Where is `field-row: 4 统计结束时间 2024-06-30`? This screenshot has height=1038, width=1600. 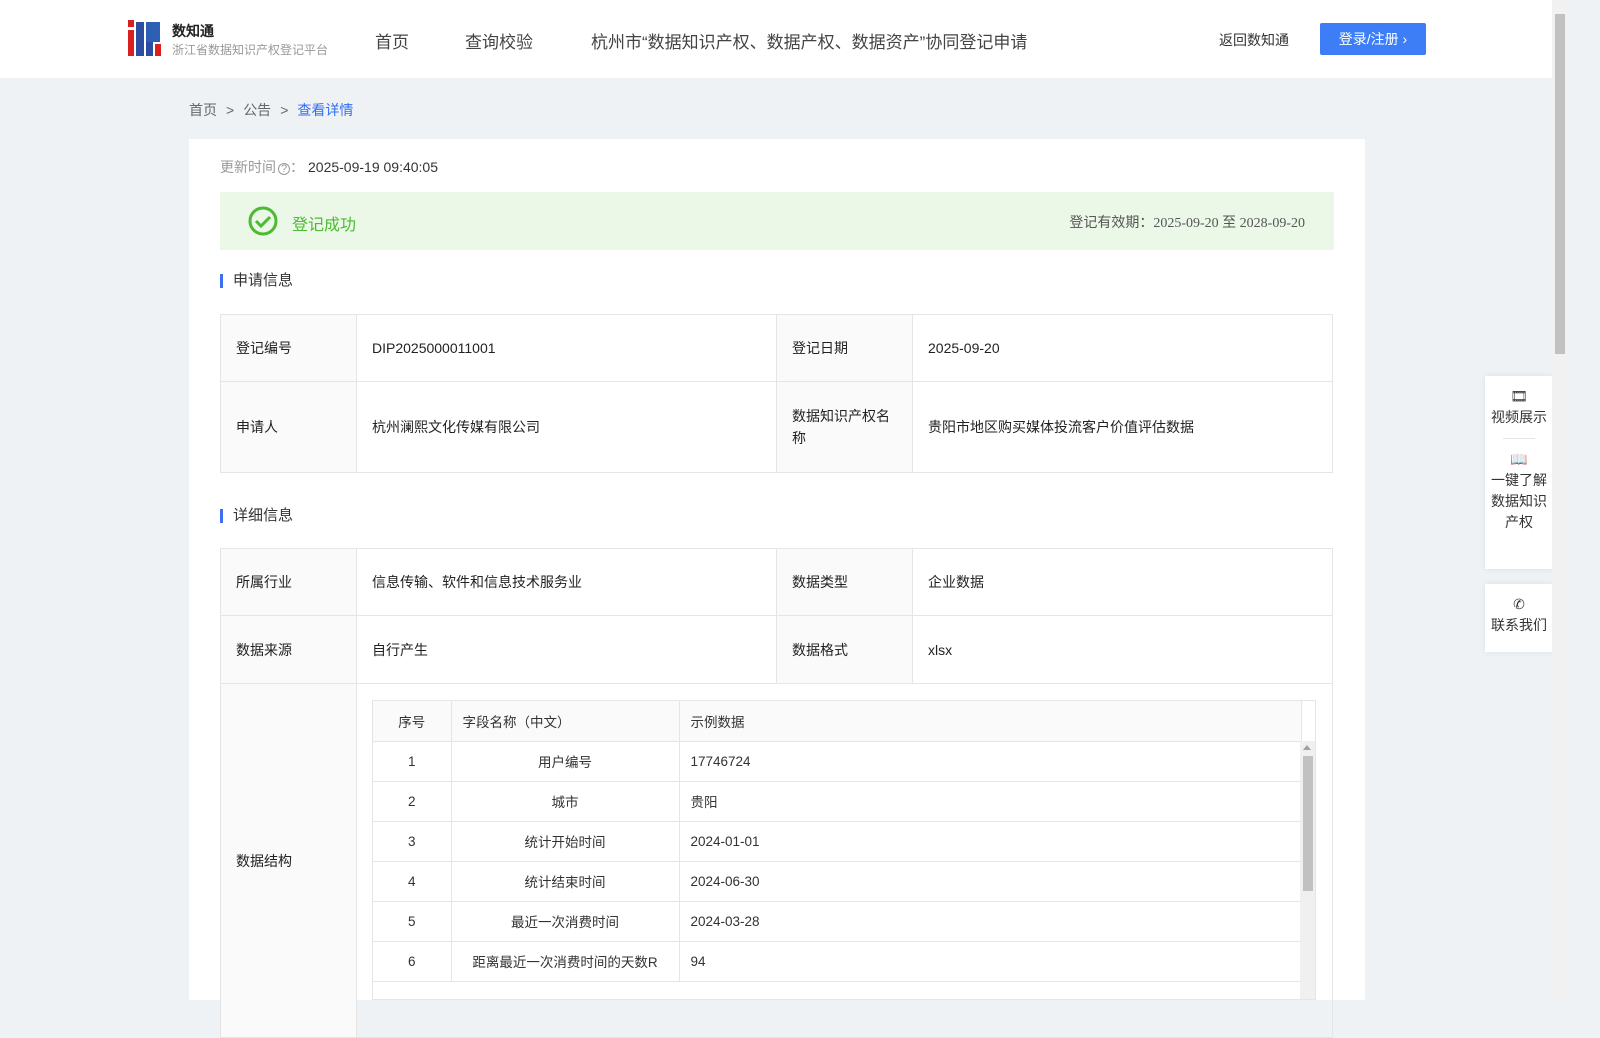
field-row: 4 统计结束时间 2024-06-30 is located at coordinates (837, 881).